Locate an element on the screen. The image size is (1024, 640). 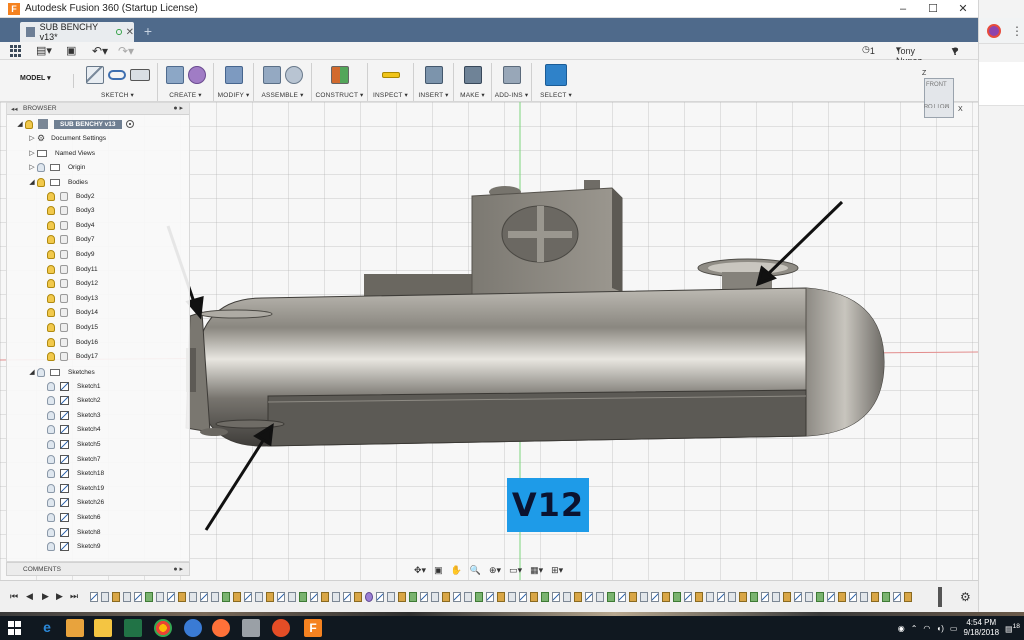
sketch-node: Sketch2 is located at coordinates (74, 401).